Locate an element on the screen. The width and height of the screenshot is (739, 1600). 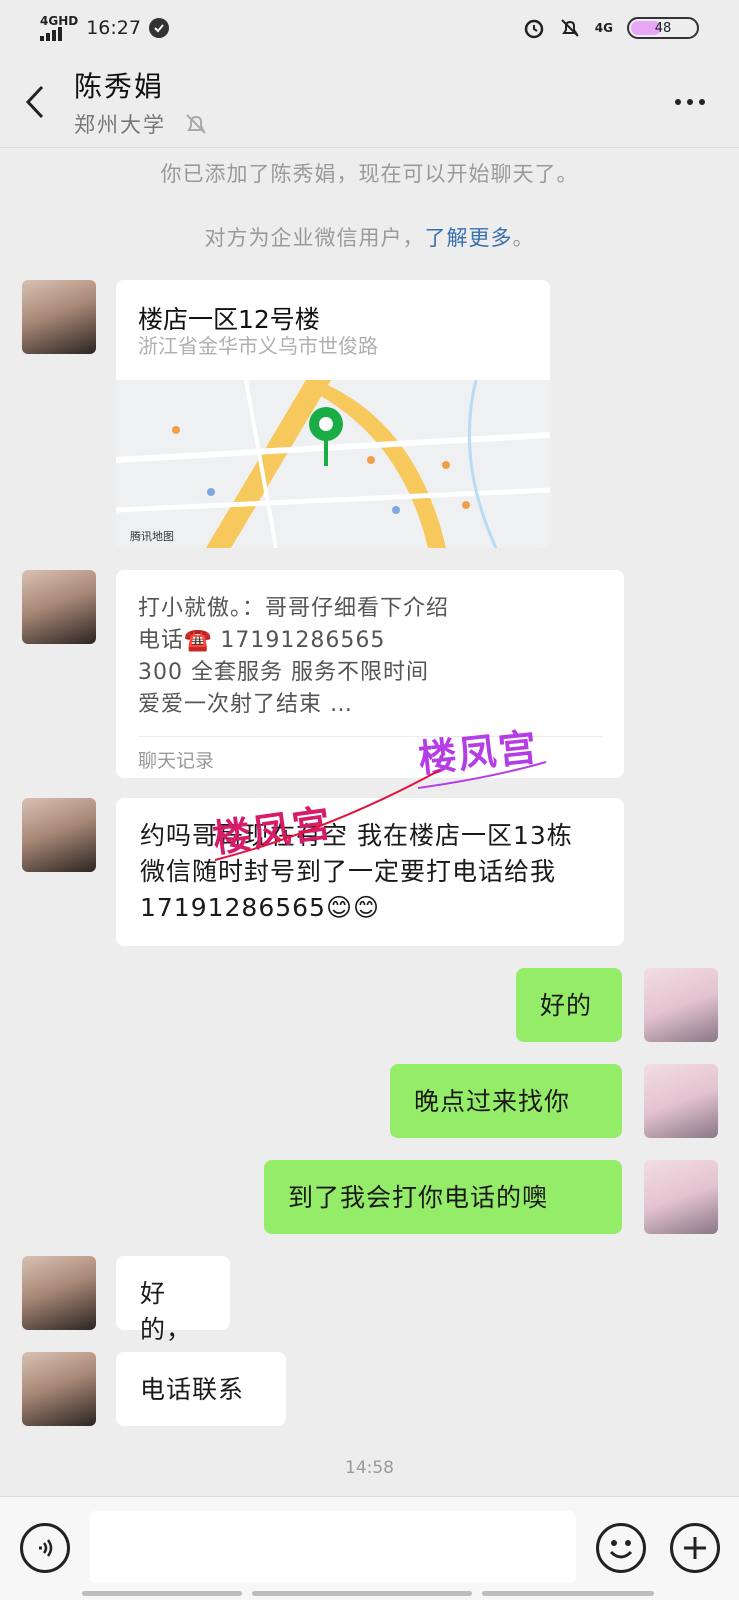
message-input is located at coordinates (333, 1547).